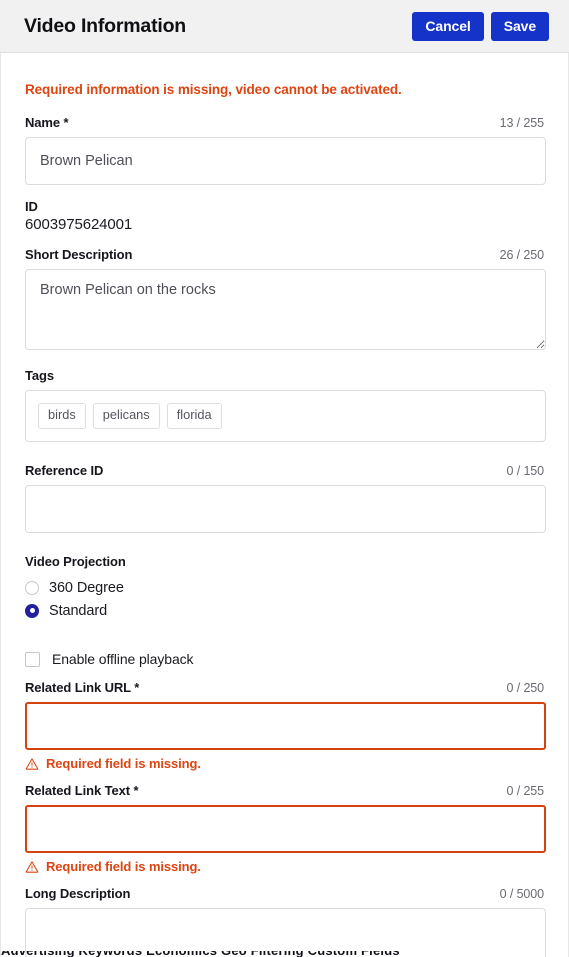 The width and height of the screenshot is (569, 957). I want to click on field-tags: Tags birds pelicans florida, so click(285, 405).